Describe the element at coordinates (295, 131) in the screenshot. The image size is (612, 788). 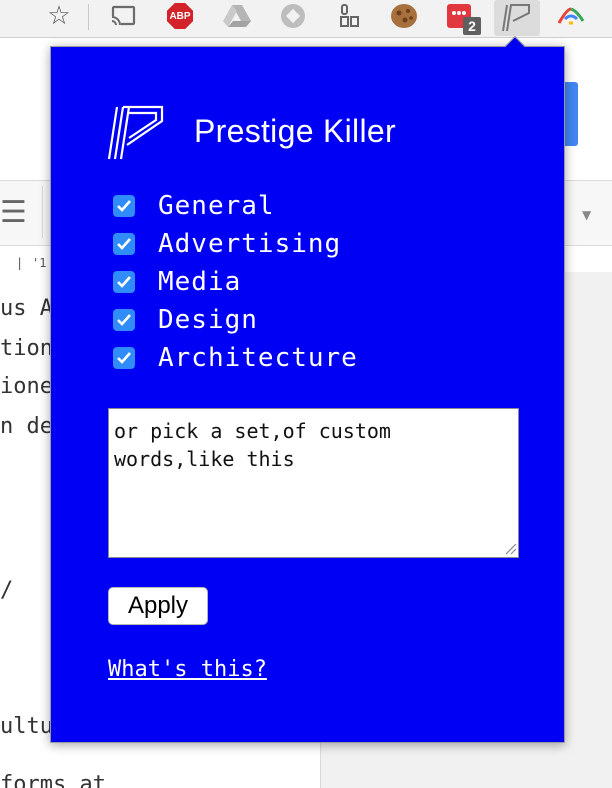
I see `popup-title: Prestige Killer` at that location.